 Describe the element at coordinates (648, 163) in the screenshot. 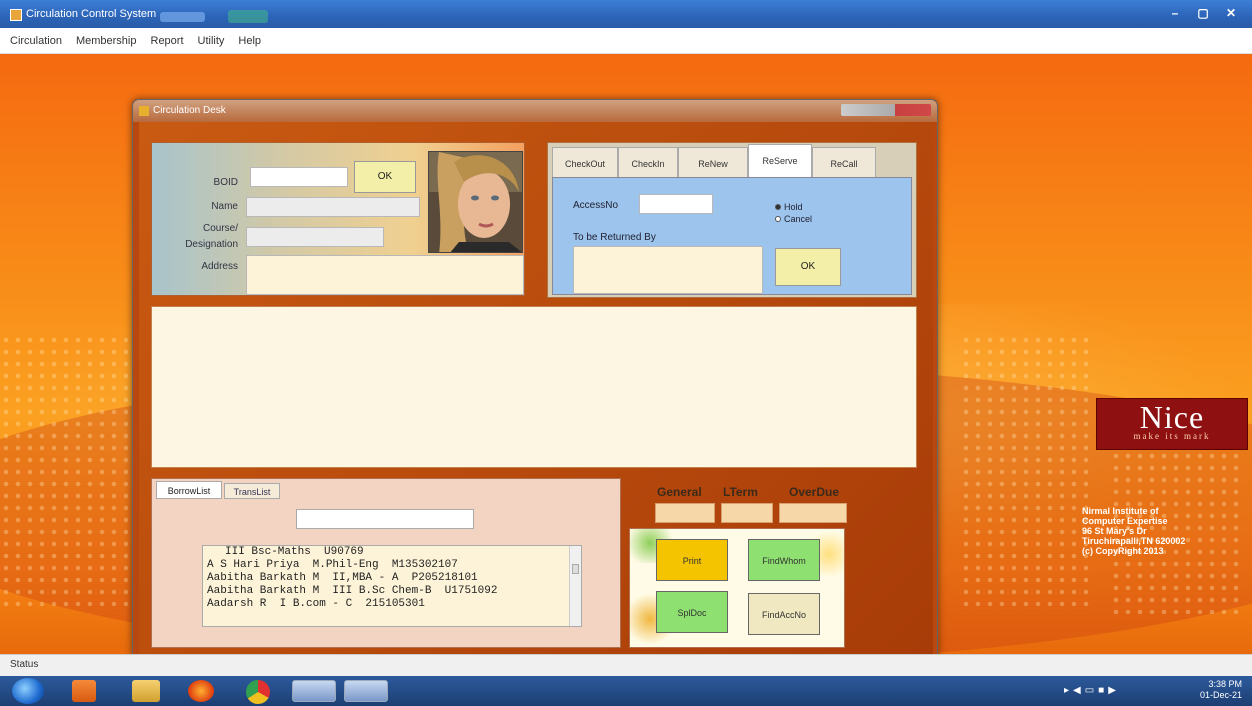

I see `tab-checkin: CheckIn` at that location.